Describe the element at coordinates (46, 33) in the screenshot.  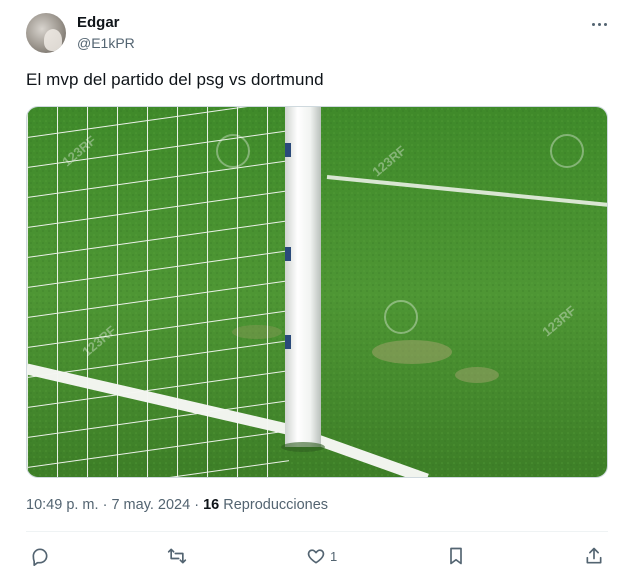
I see `avatar` at that location.